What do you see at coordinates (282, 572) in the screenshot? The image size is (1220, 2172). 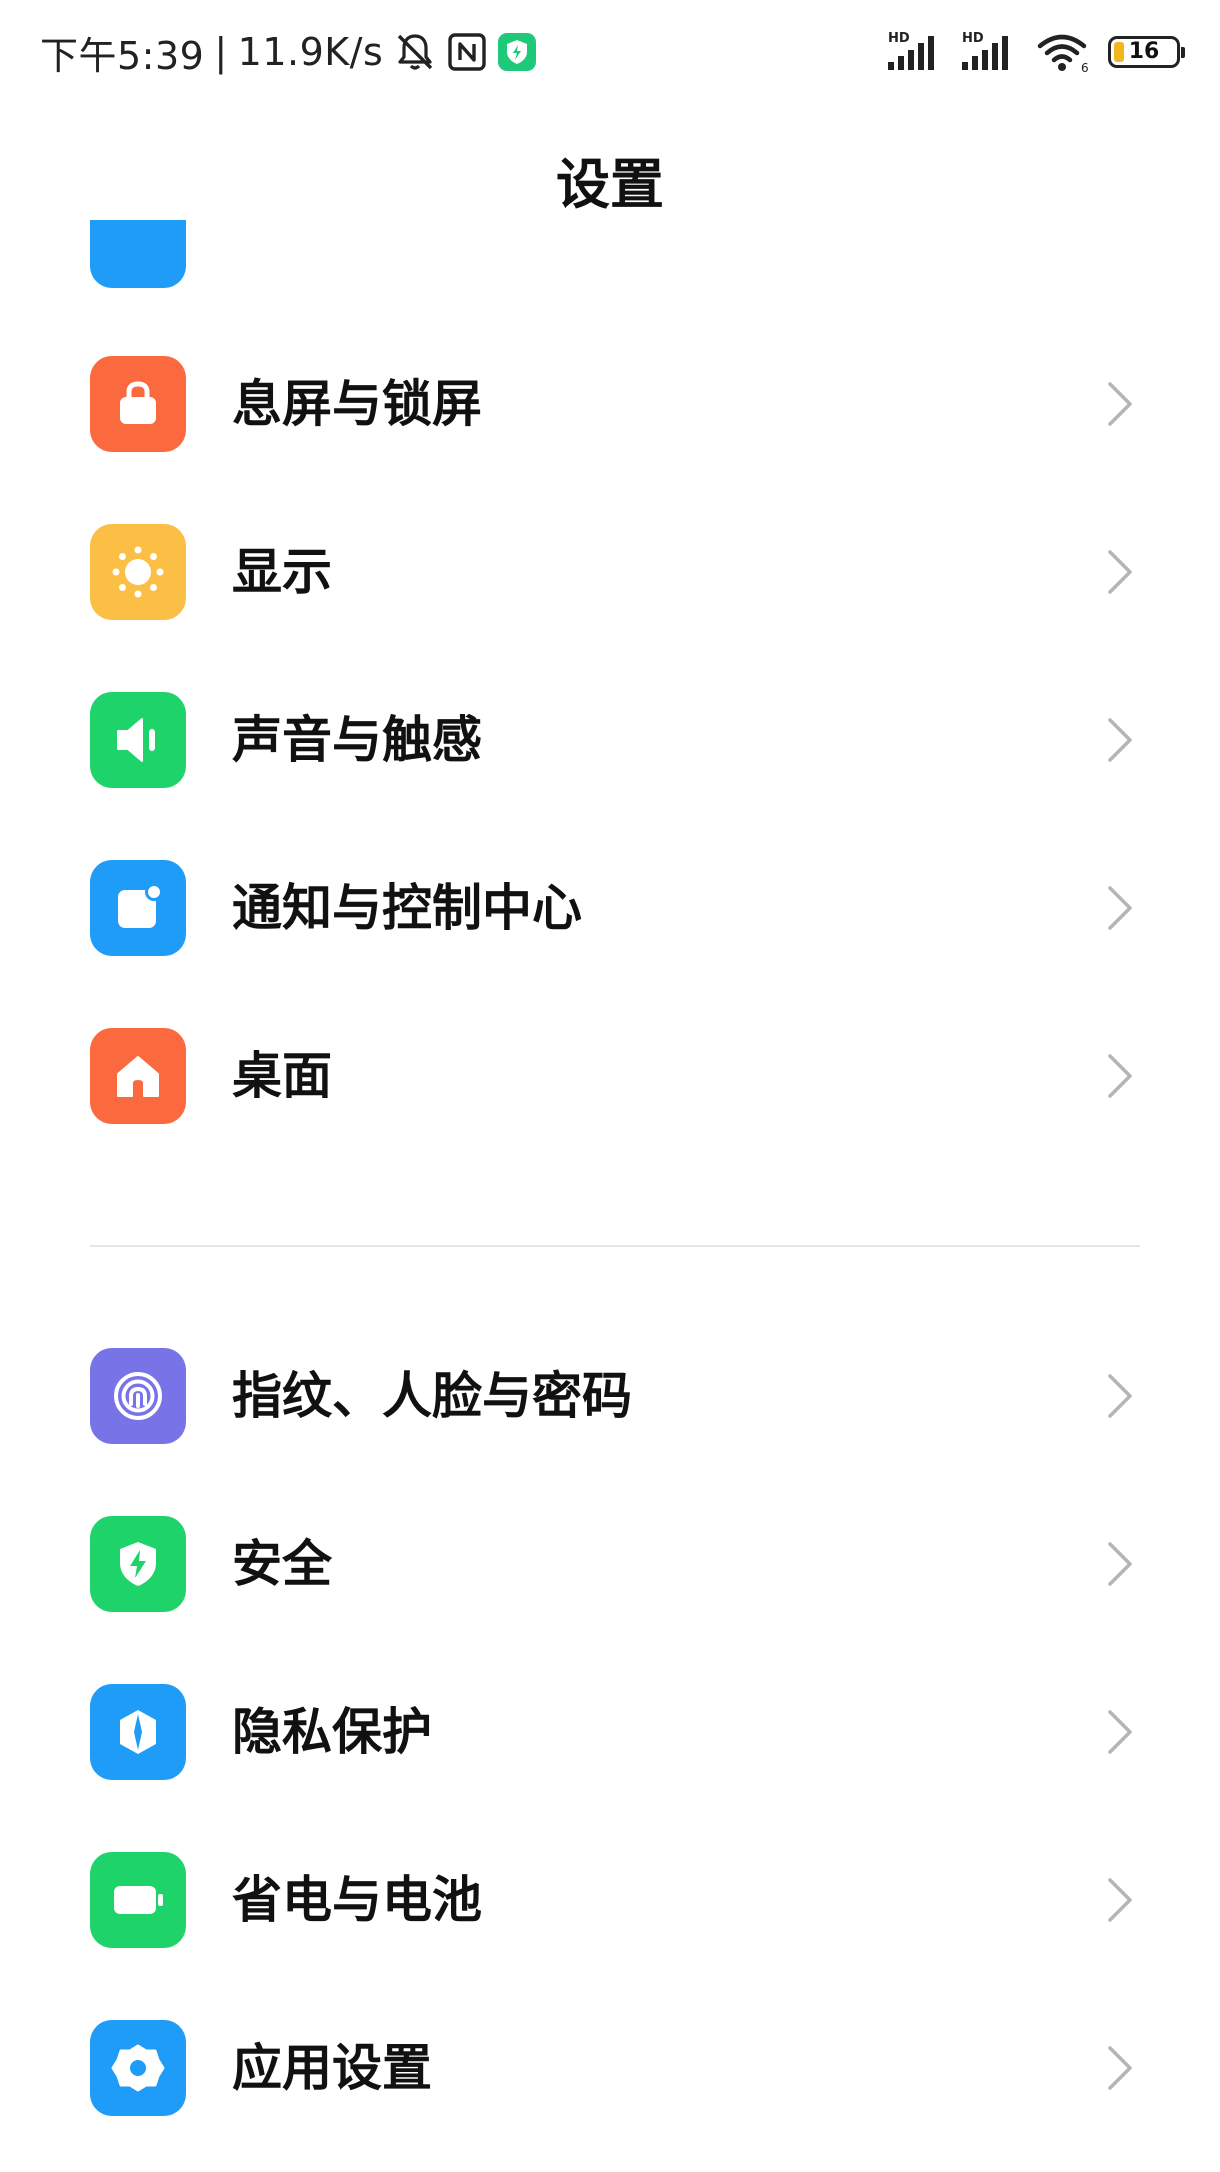 I see `settings-item-label: 显示` at bounding box center [282, 572].